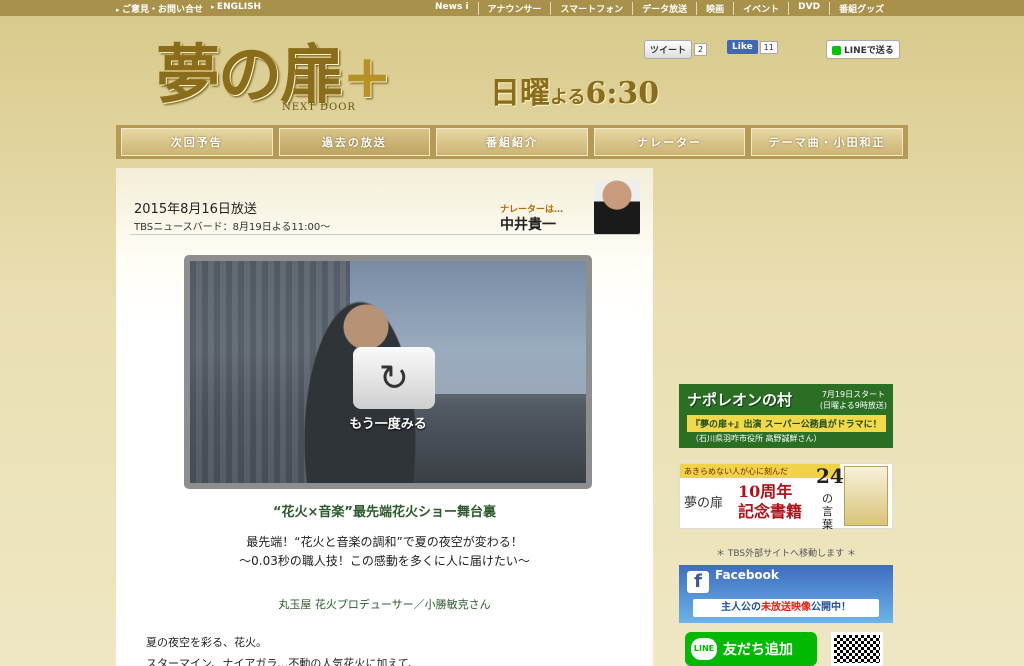 The width and height of the screenshot is (1024, 666). I want to click on nav-link-announcer: アナウンサー, so click(514, 8).